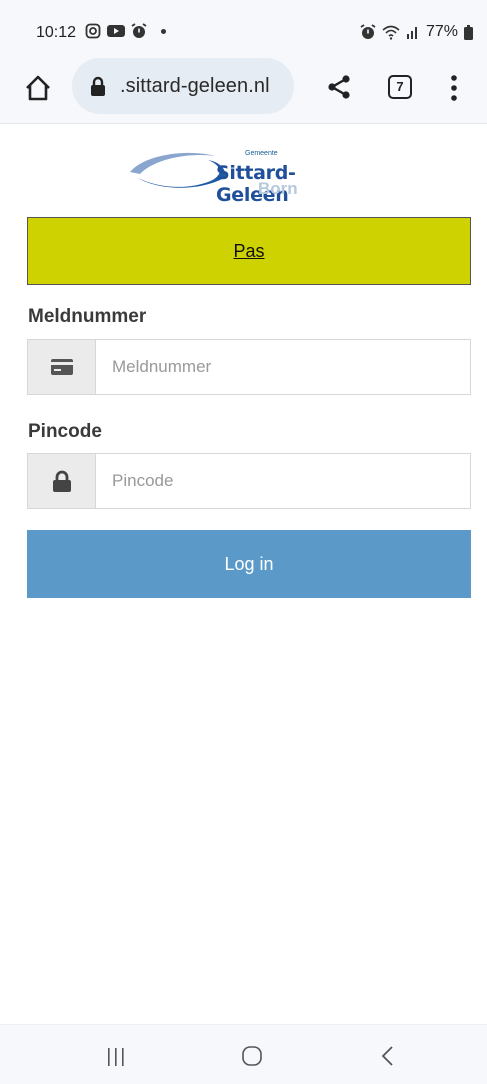  Describe the element at coordinates (468, 32) in the screenshot. I see `battery-icon` at that location.